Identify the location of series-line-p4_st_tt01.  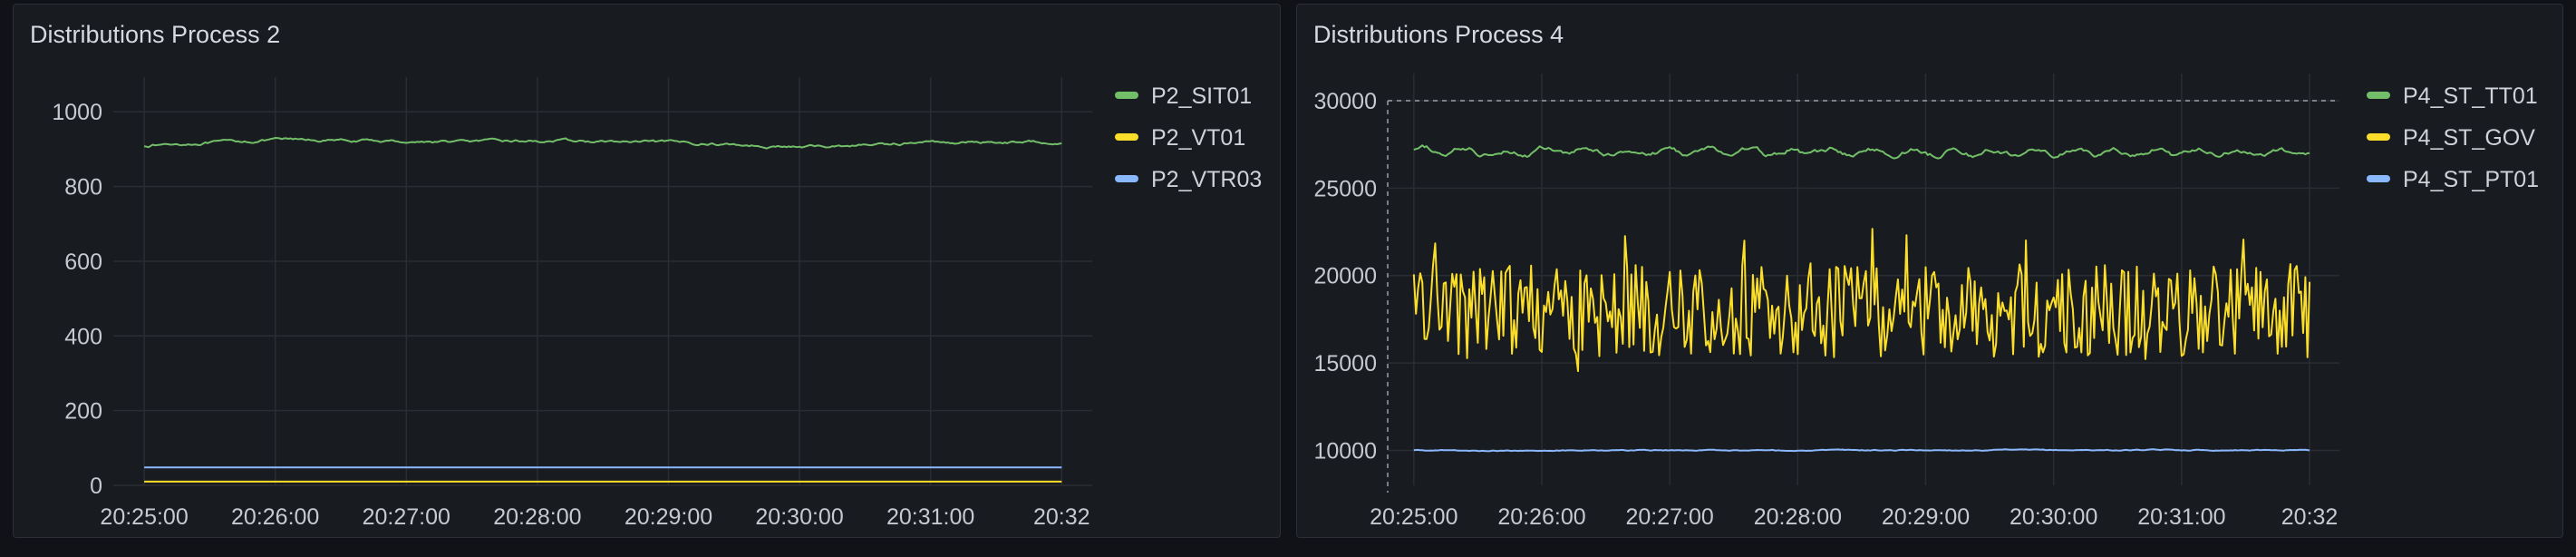
(1861, 152).